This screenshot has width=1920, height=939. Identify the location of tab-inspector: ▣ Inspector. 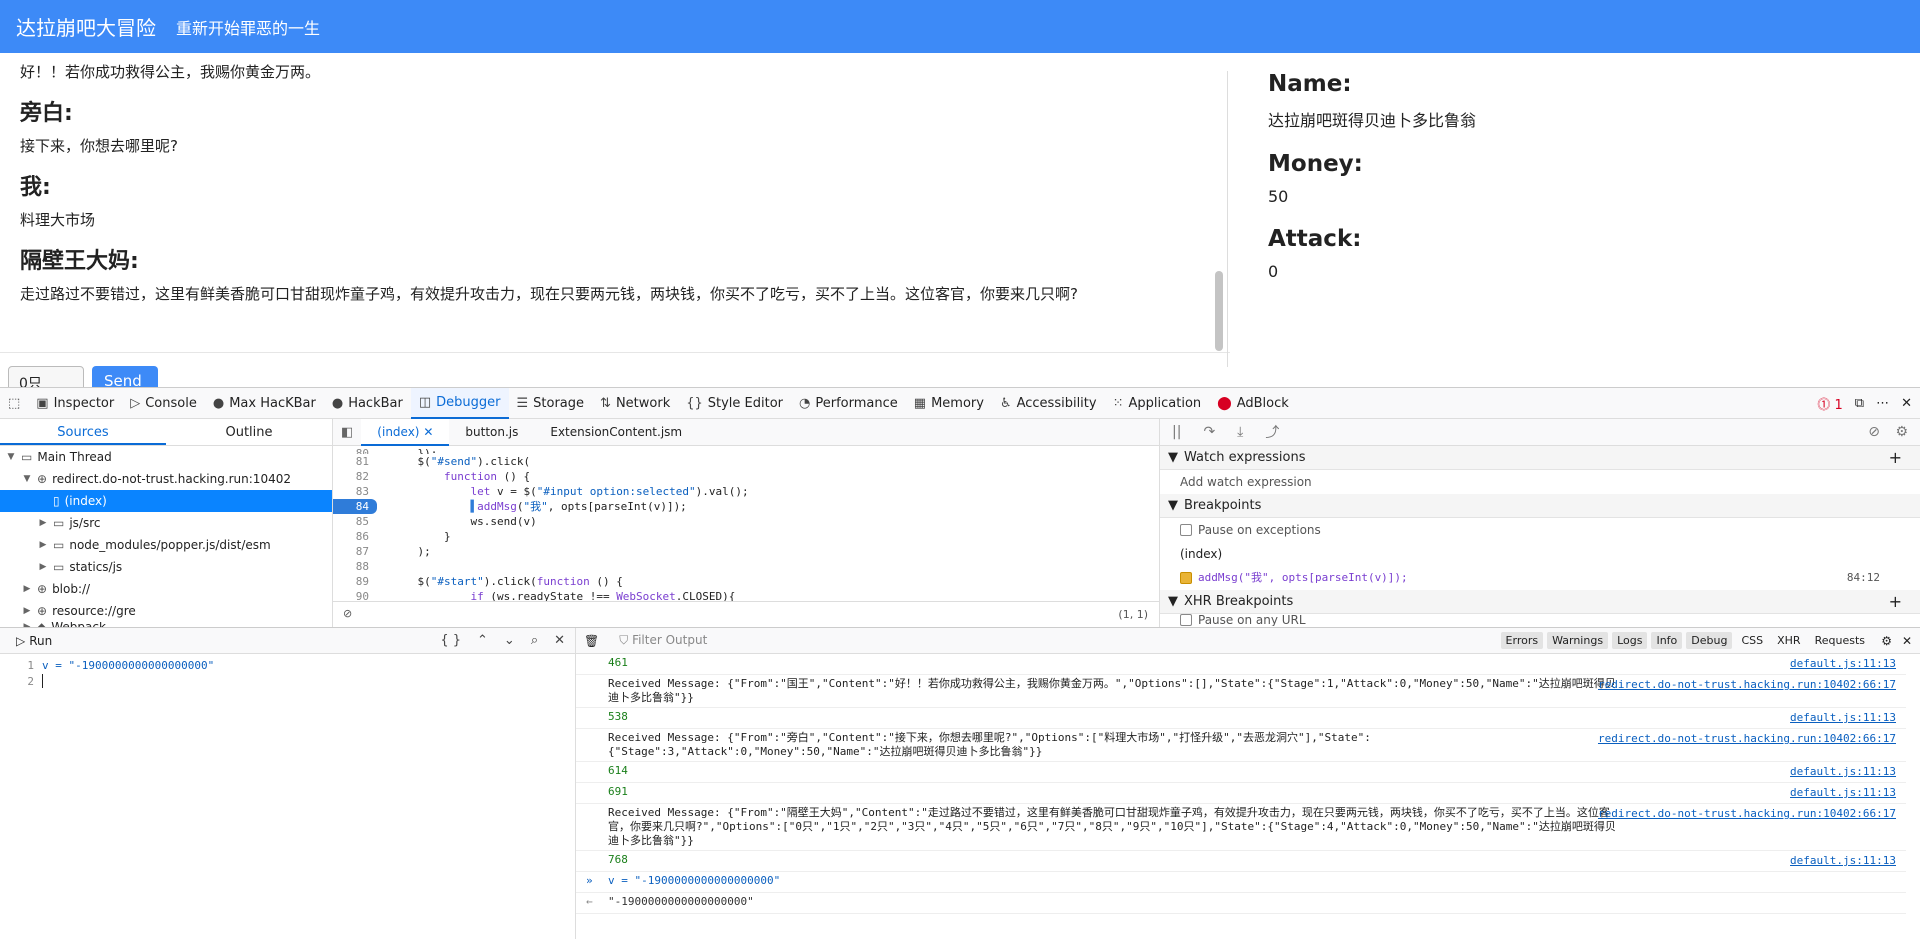
(75, 403).